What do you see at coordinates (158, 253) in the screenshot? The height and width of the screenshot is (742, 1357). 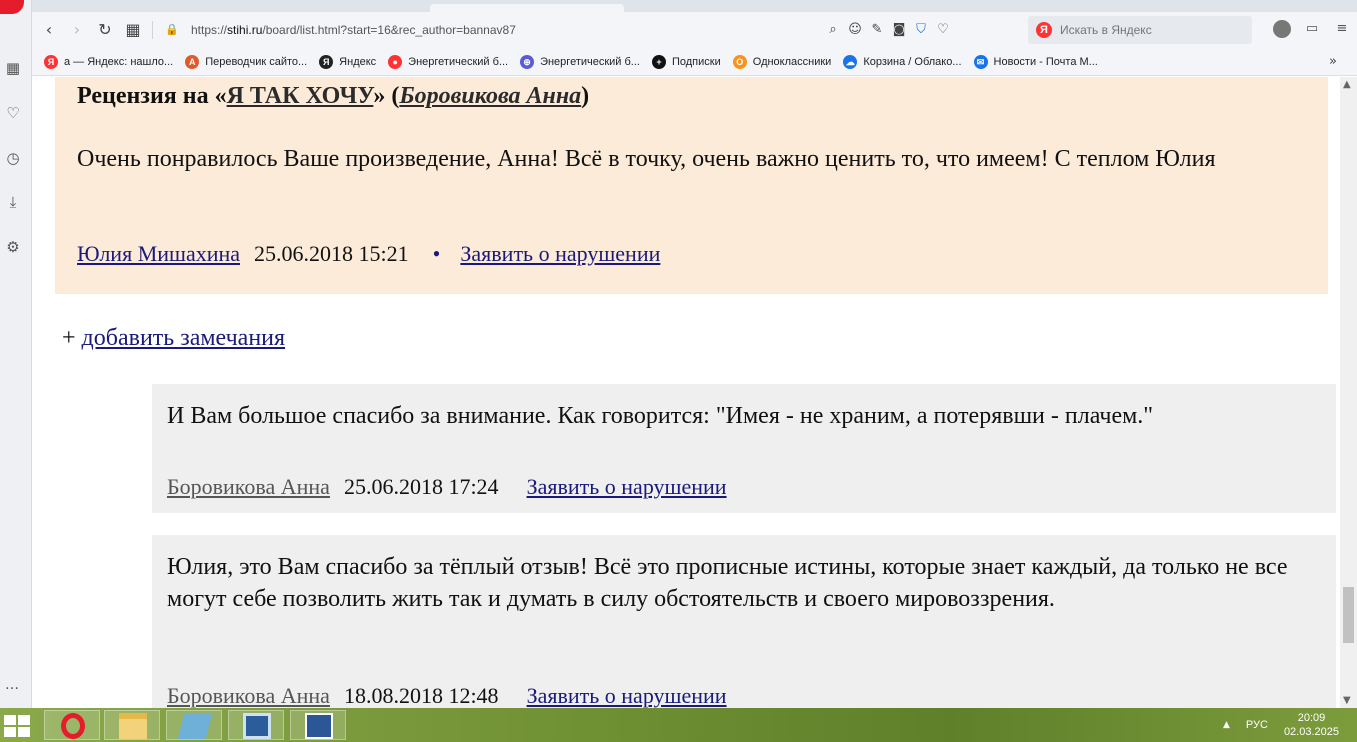 I see `review-author-link: Юлия Мишахина` at bounding box center [158, 253].